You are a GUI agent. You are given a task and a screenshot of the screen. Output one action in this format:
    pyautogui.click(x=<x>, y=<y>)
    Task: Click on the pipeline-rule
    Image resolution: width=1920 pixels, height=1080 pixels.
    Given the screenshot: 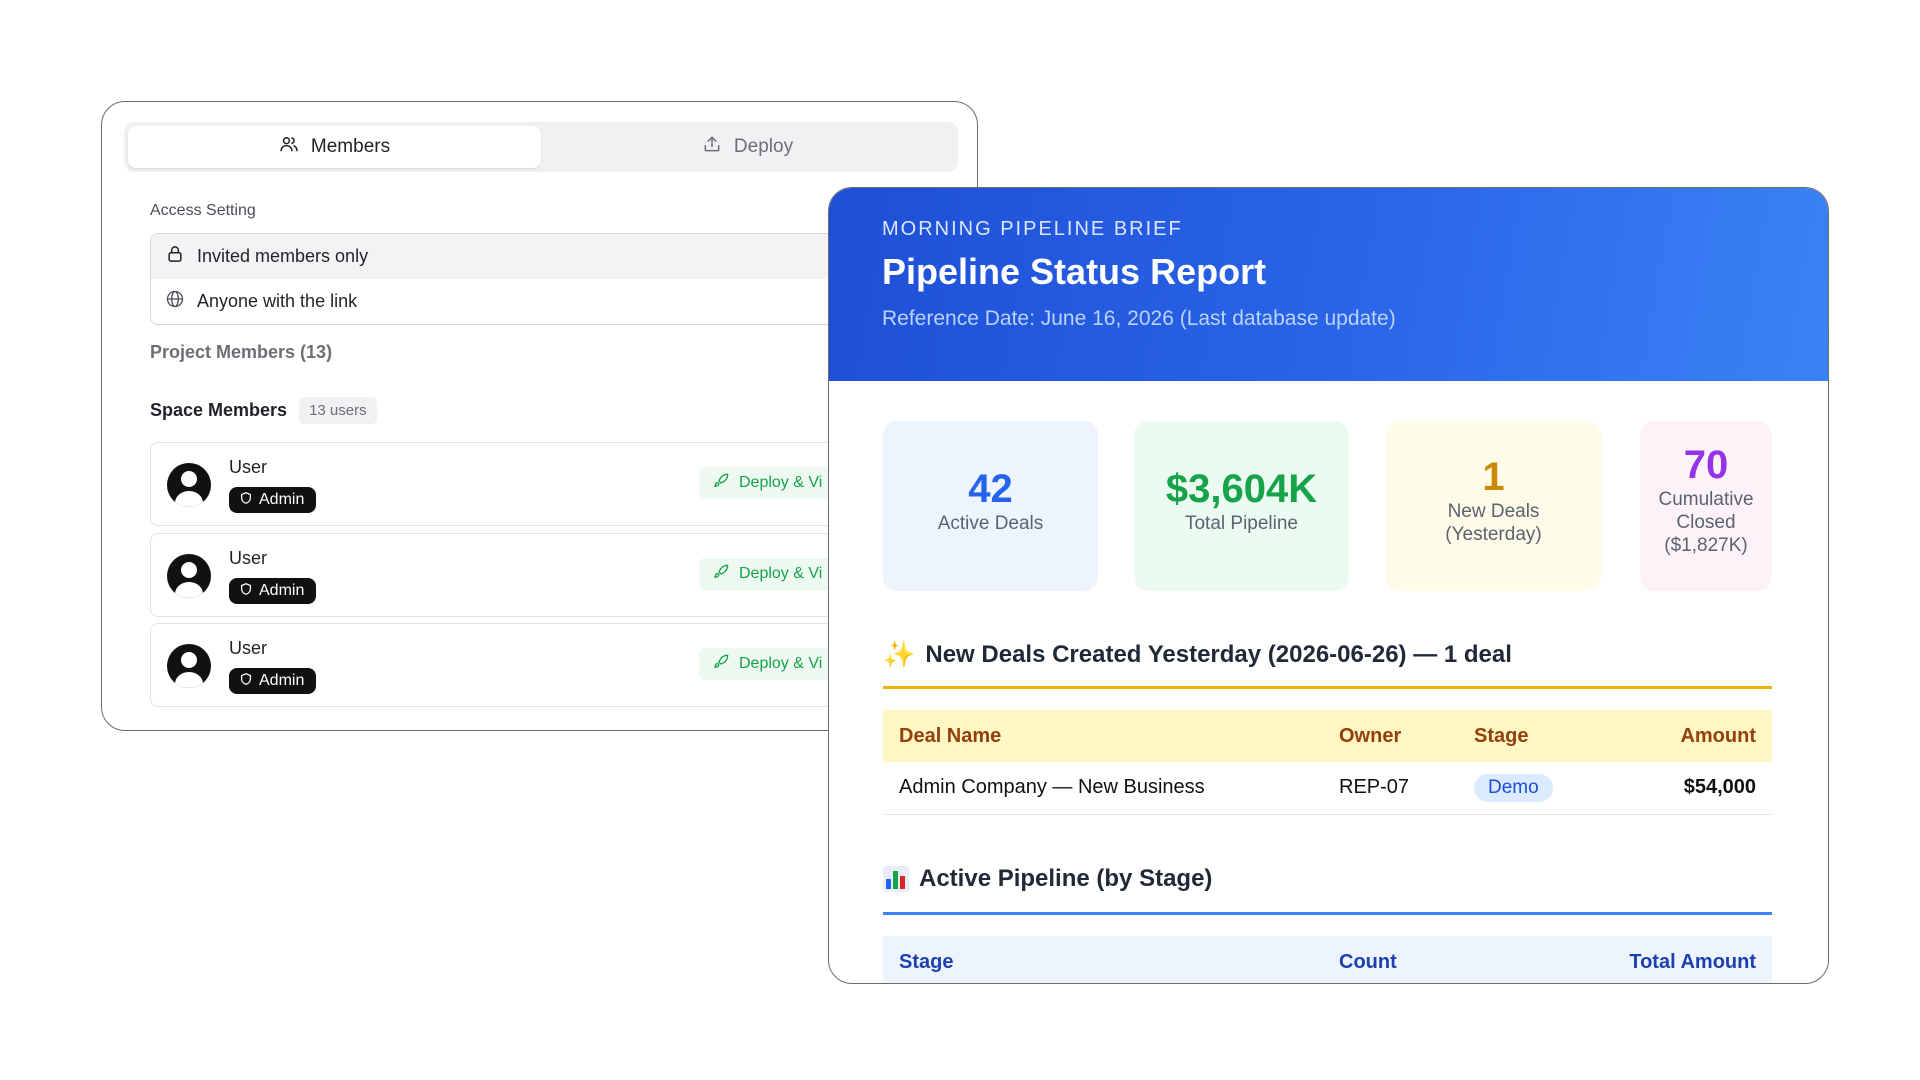 What is the action you would take?
    pyautogui.click(x=1327, y=913)
    